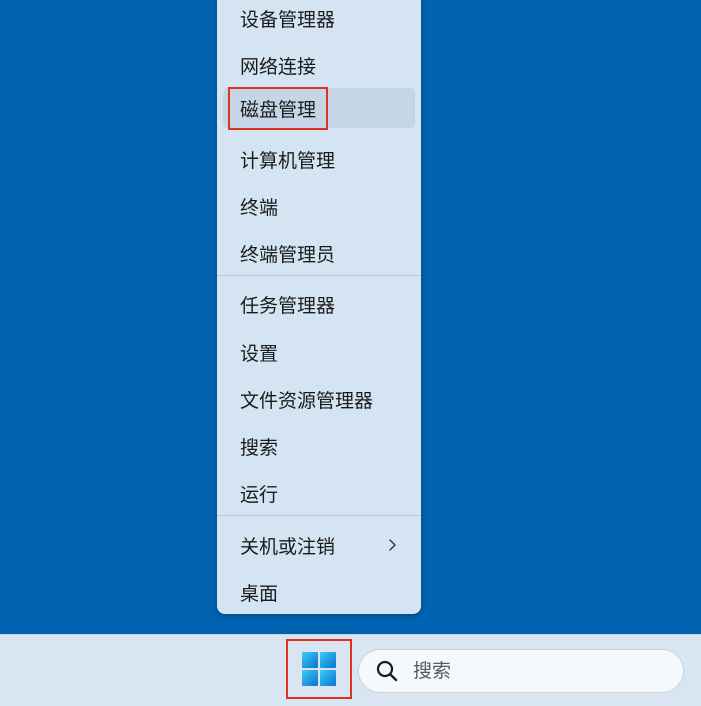 The image size is (701, 706). Describe the element at coordinates (259, 207) in the screenshot. I see `menu-item-label: 终端` at that location.